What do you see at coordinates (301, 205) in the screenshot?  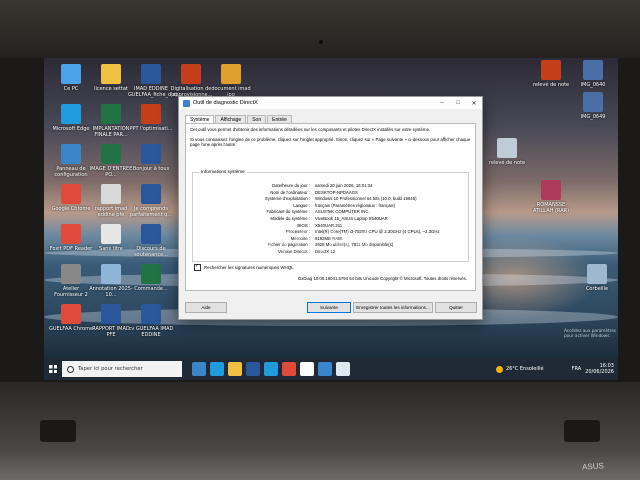 I see `info-key: Langue :` at bounding box center [301, 205].